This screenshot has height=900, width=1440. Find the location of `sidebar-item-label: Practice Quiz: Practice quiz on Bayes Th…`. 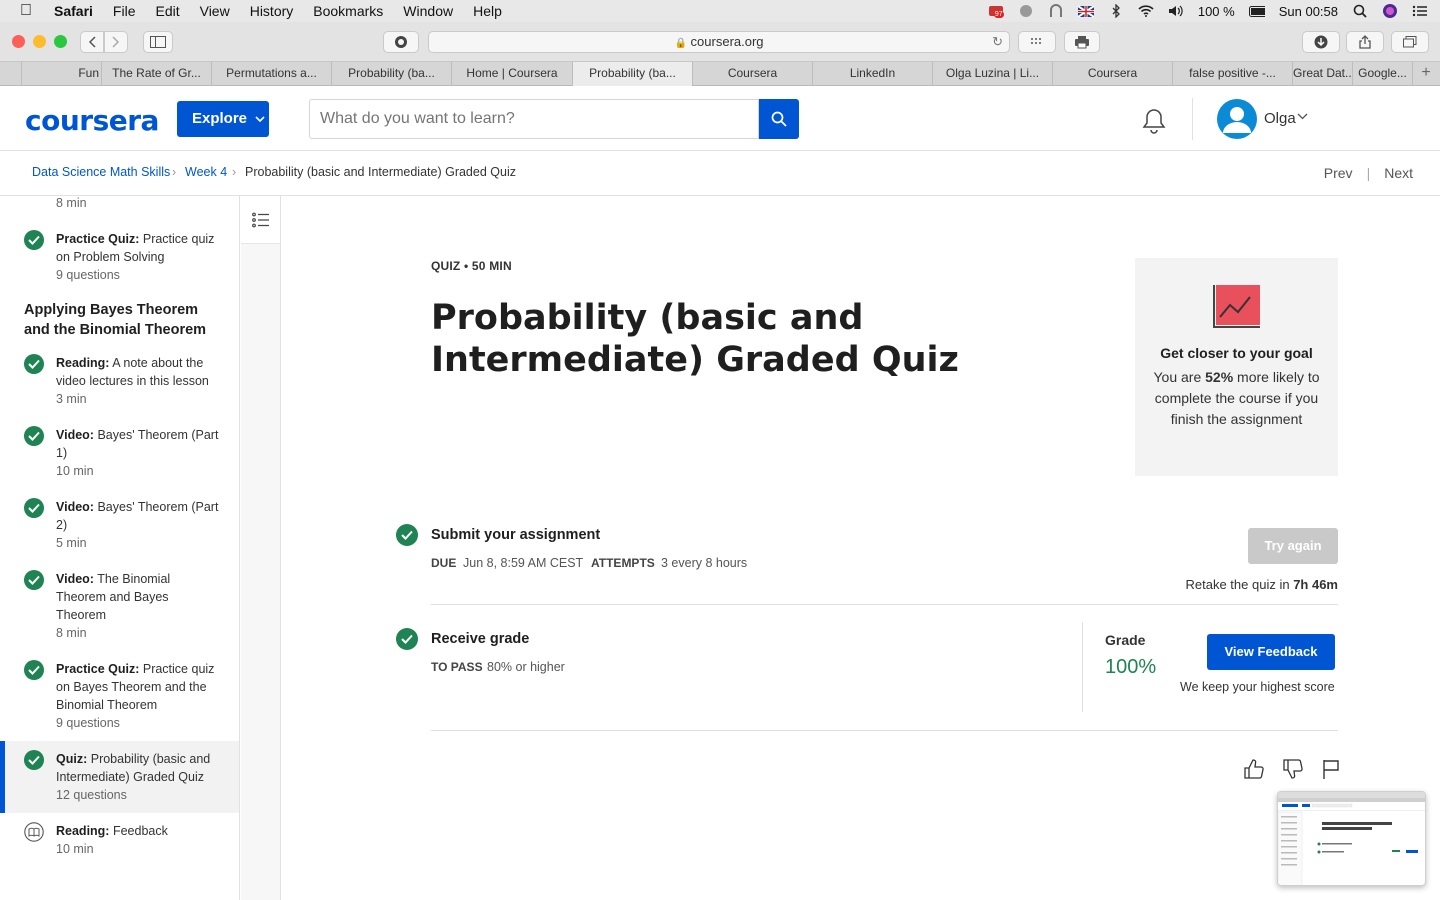

sidebar-item-label: Practice Quiz: Practice quiz on Bayes Th… is located at coordinates (135, 687).